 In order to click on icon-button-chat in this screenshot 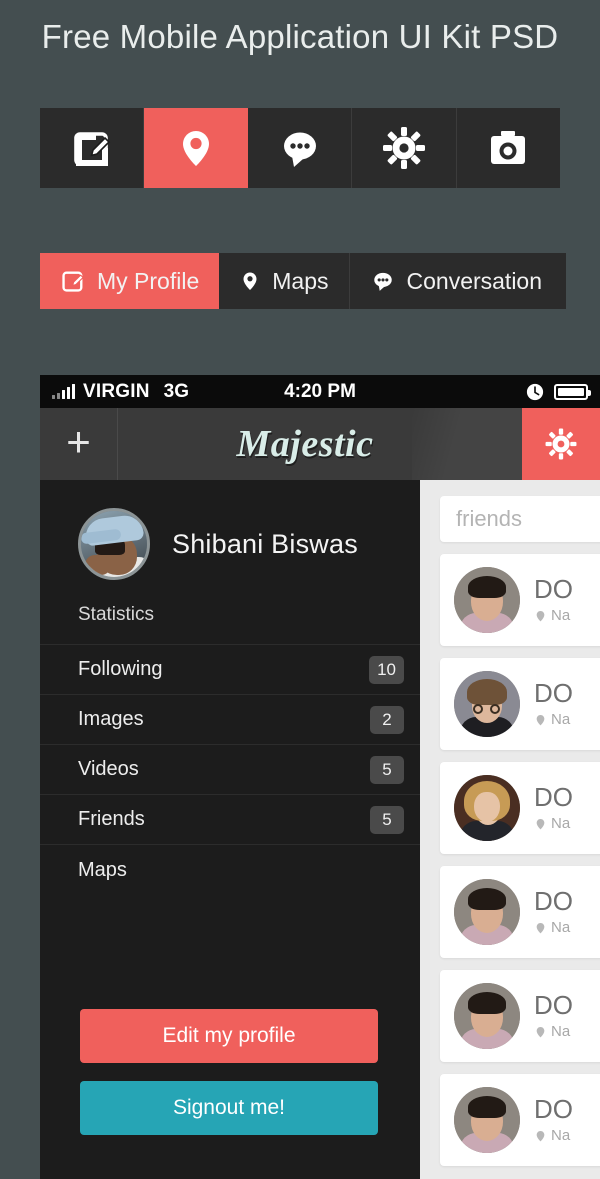, I will do `click(300, 148)`.